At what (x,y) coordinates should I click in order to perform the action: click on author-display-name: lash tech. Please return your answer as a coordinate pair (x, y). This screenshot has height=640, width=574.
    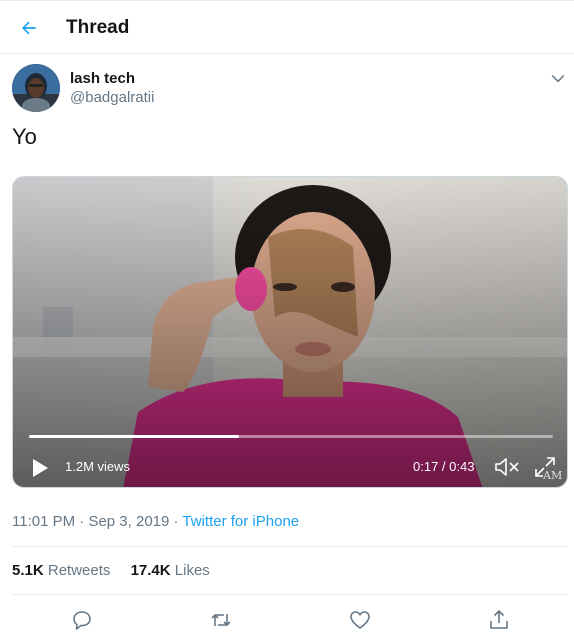
    Looking at the image, I should click on (102, 78).